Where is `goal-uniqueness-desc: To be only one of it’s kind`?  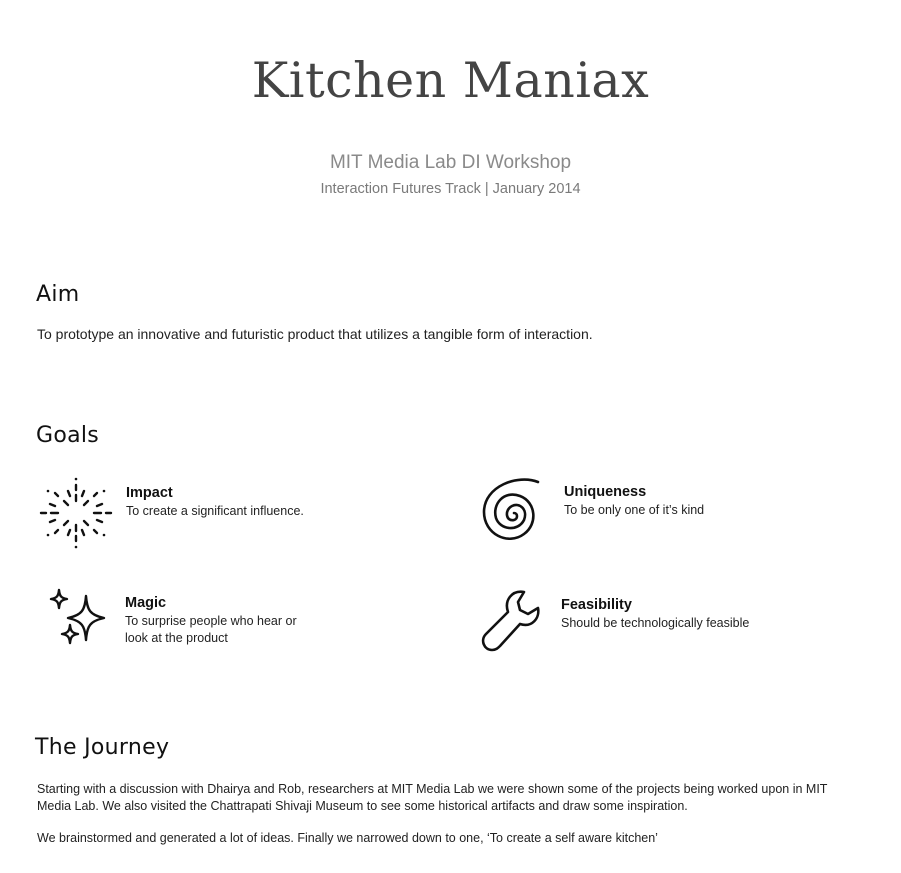 goal-uniqueness-desc: To be only one of it’s kind is located at coordinates (634, 510).